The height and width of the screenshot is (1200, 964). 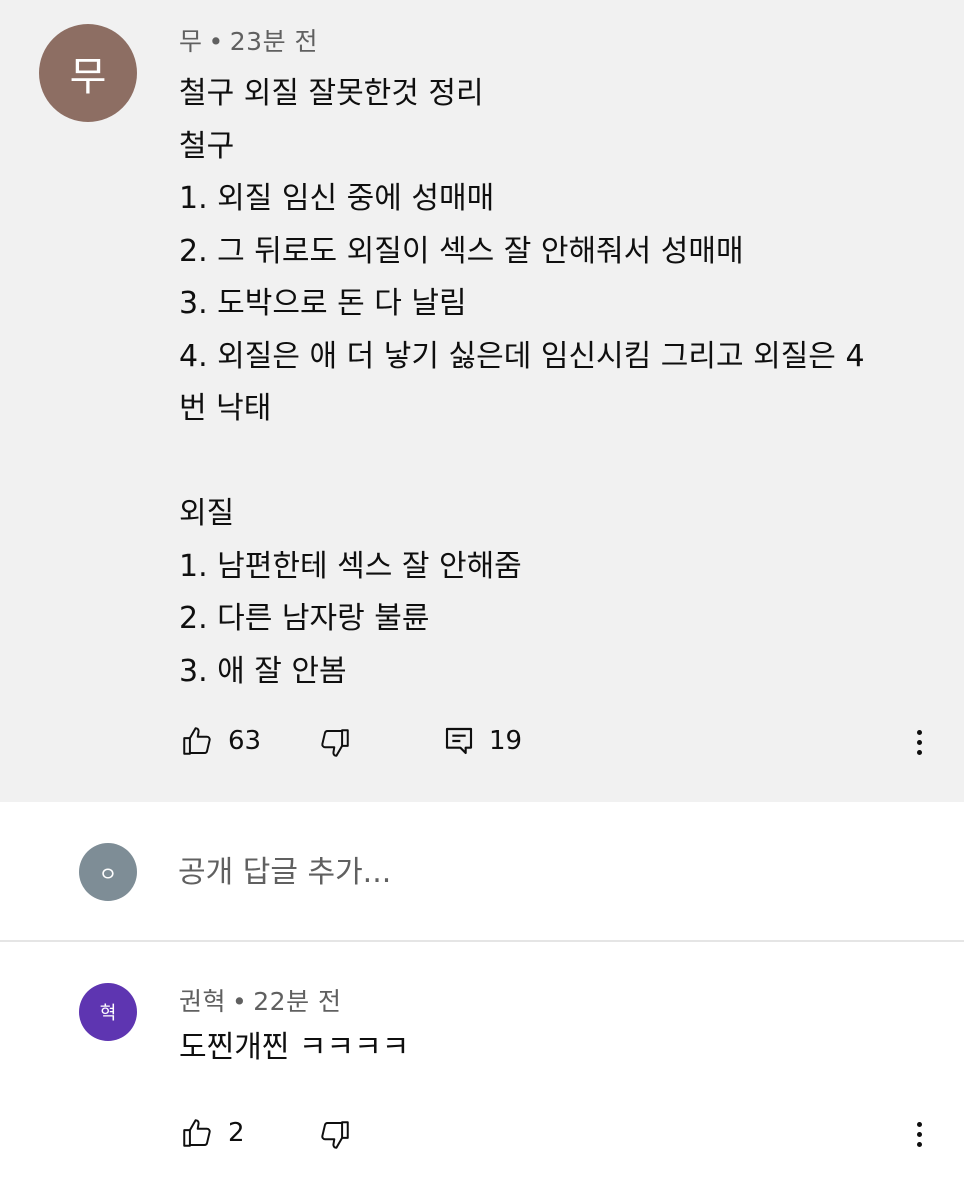 I want to click on comment-line: 1. 외질 임신 중에 성매매, so click(x=337, y=198).